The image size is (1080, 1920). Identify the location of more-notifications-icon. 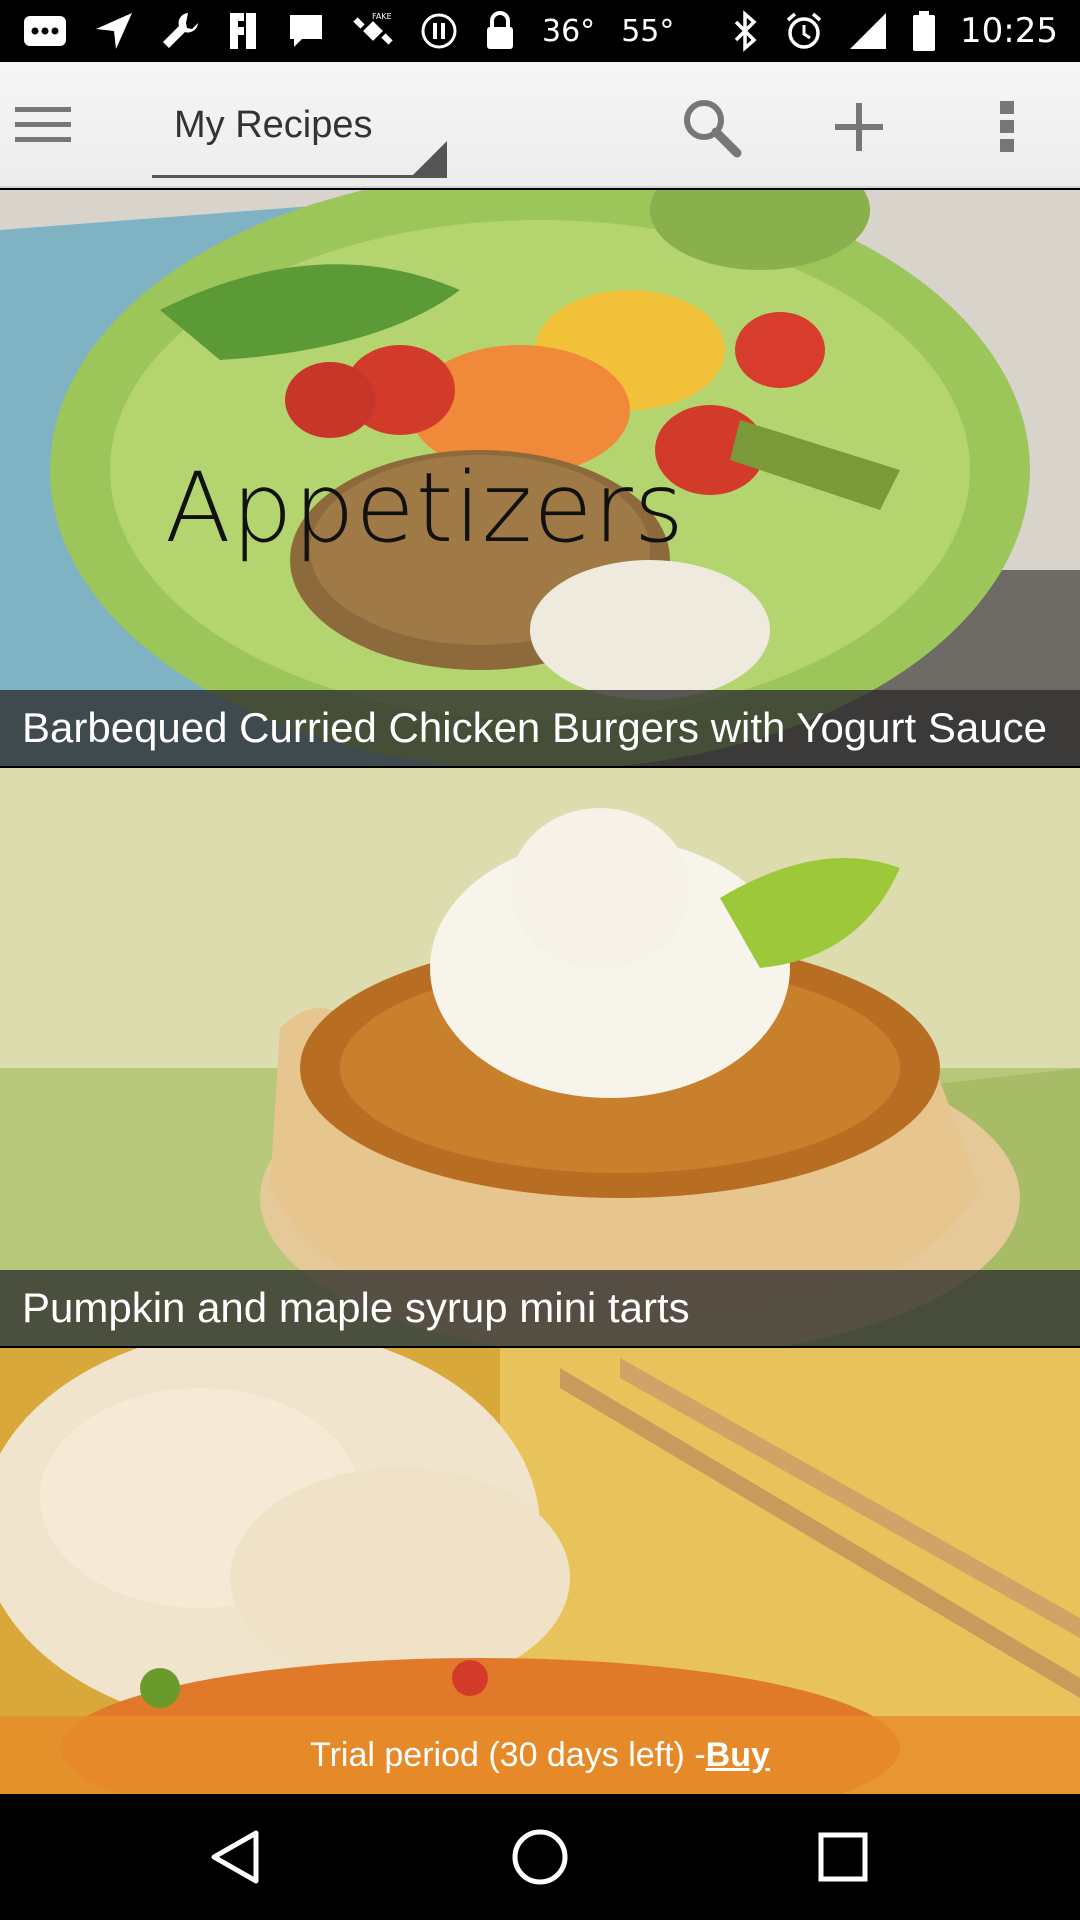
(45, 31).